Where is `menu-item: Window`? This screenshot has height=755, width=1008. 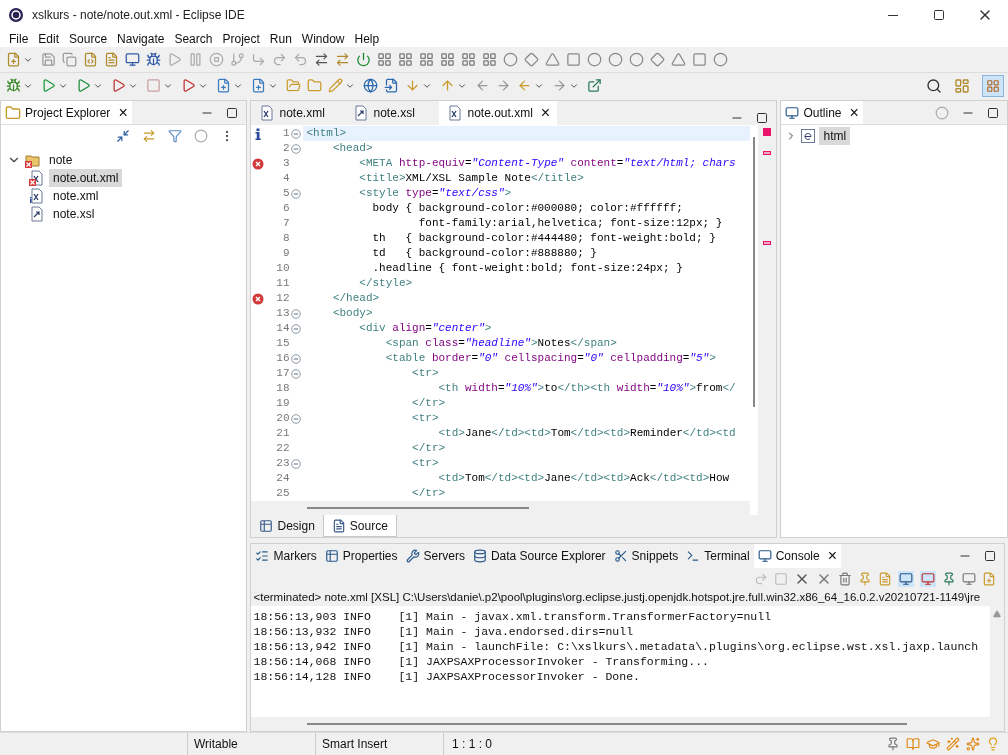 menu-item: Window is located at coordinates (323, 38).